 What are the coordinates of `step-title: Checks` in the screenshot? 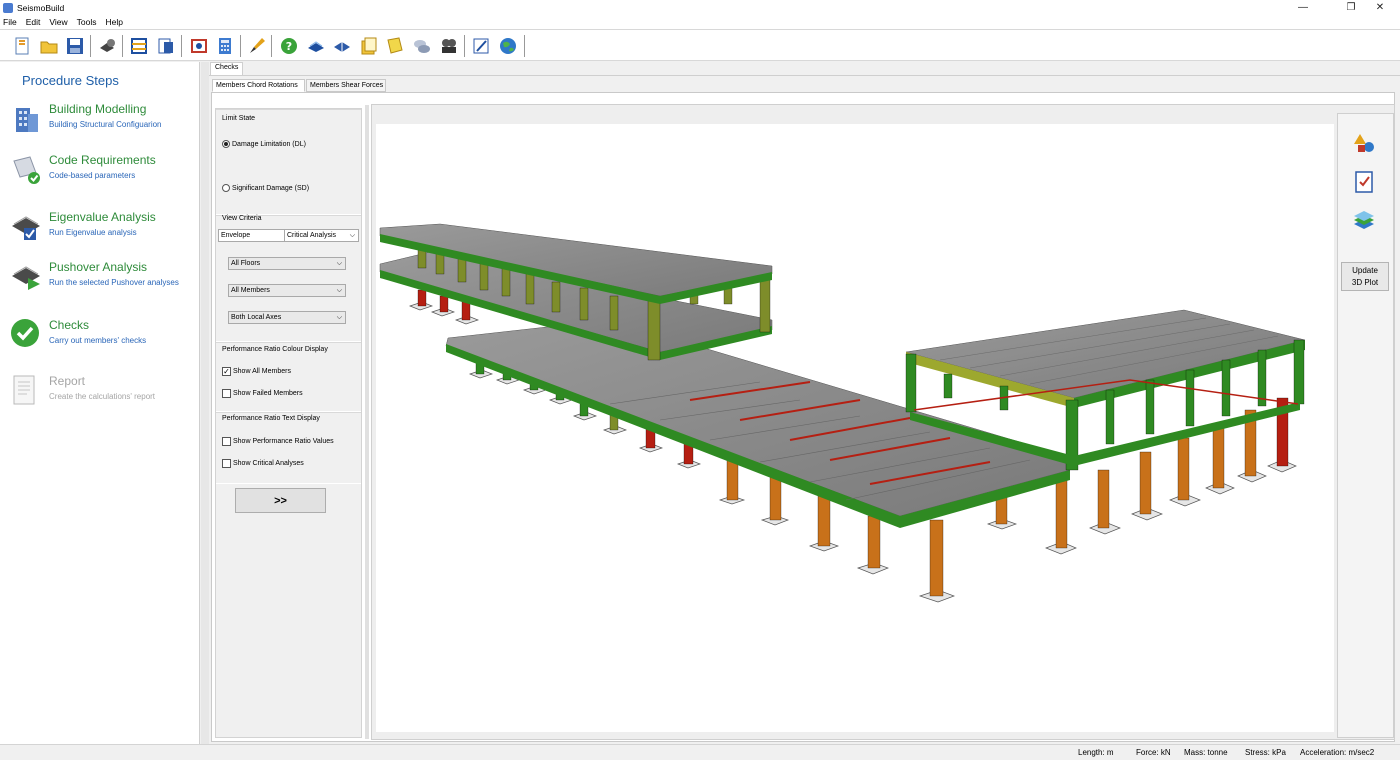 It's located at (69, 325).